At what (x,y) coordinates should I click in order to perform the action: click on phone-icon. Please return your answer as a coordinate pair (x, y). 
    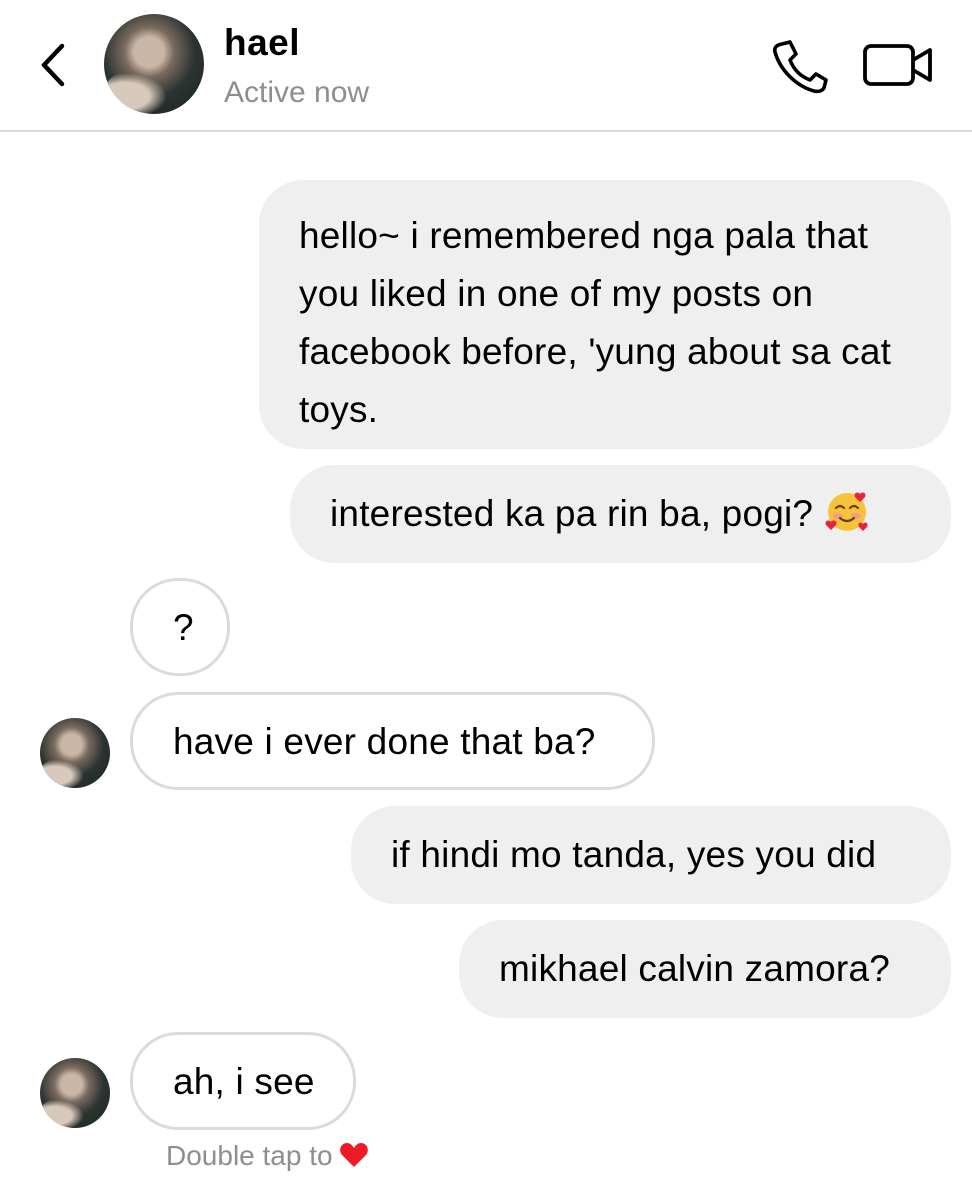
    Looking at the image, I should click on (798, 66).